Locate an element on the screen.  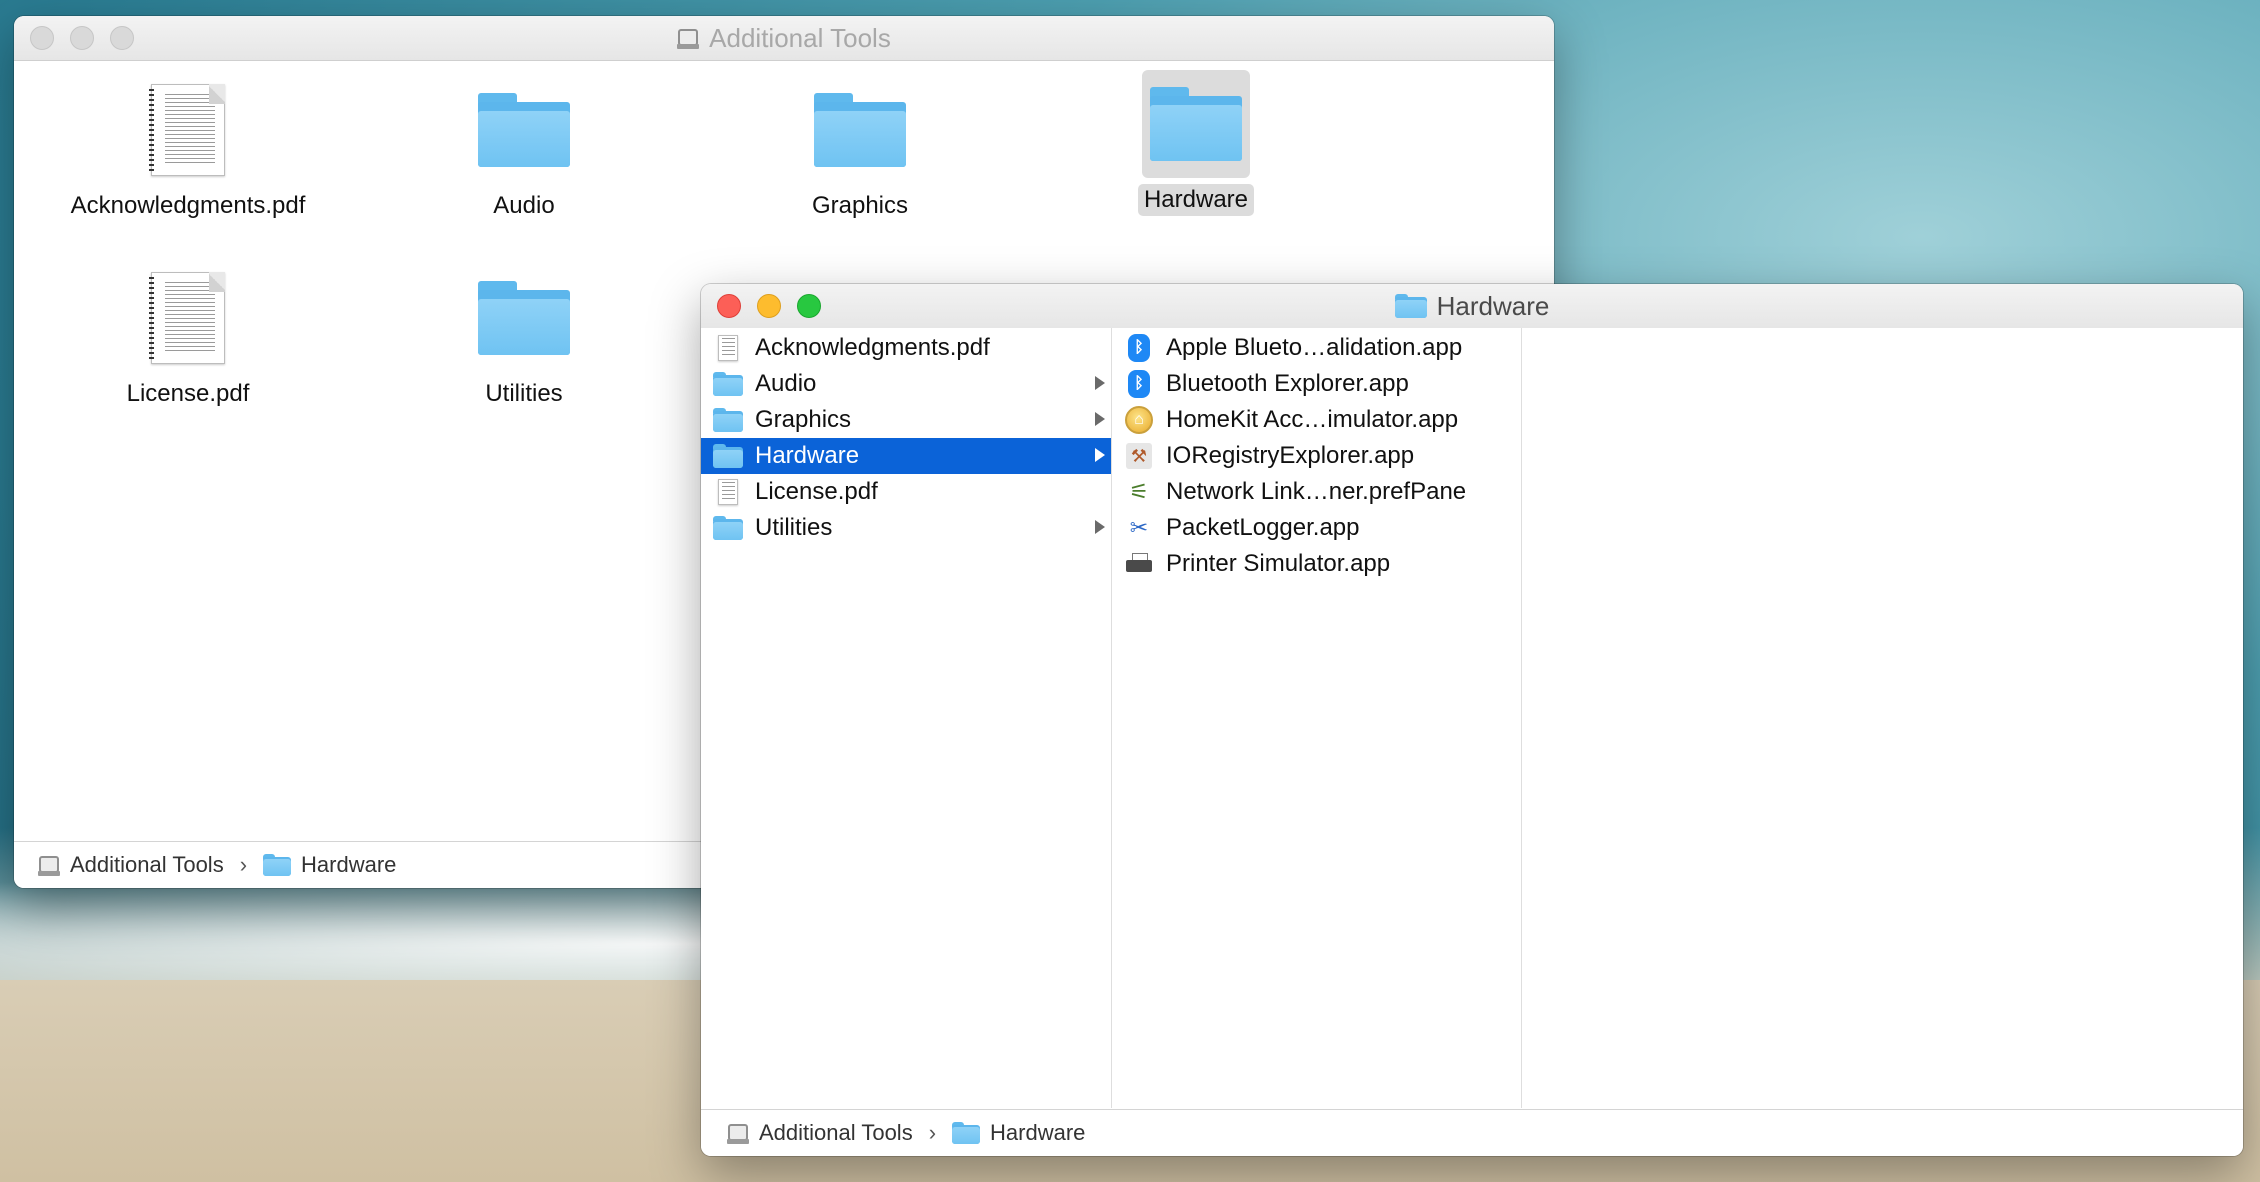
grid-item-label: Utilities is located at coordinates (524, 393).